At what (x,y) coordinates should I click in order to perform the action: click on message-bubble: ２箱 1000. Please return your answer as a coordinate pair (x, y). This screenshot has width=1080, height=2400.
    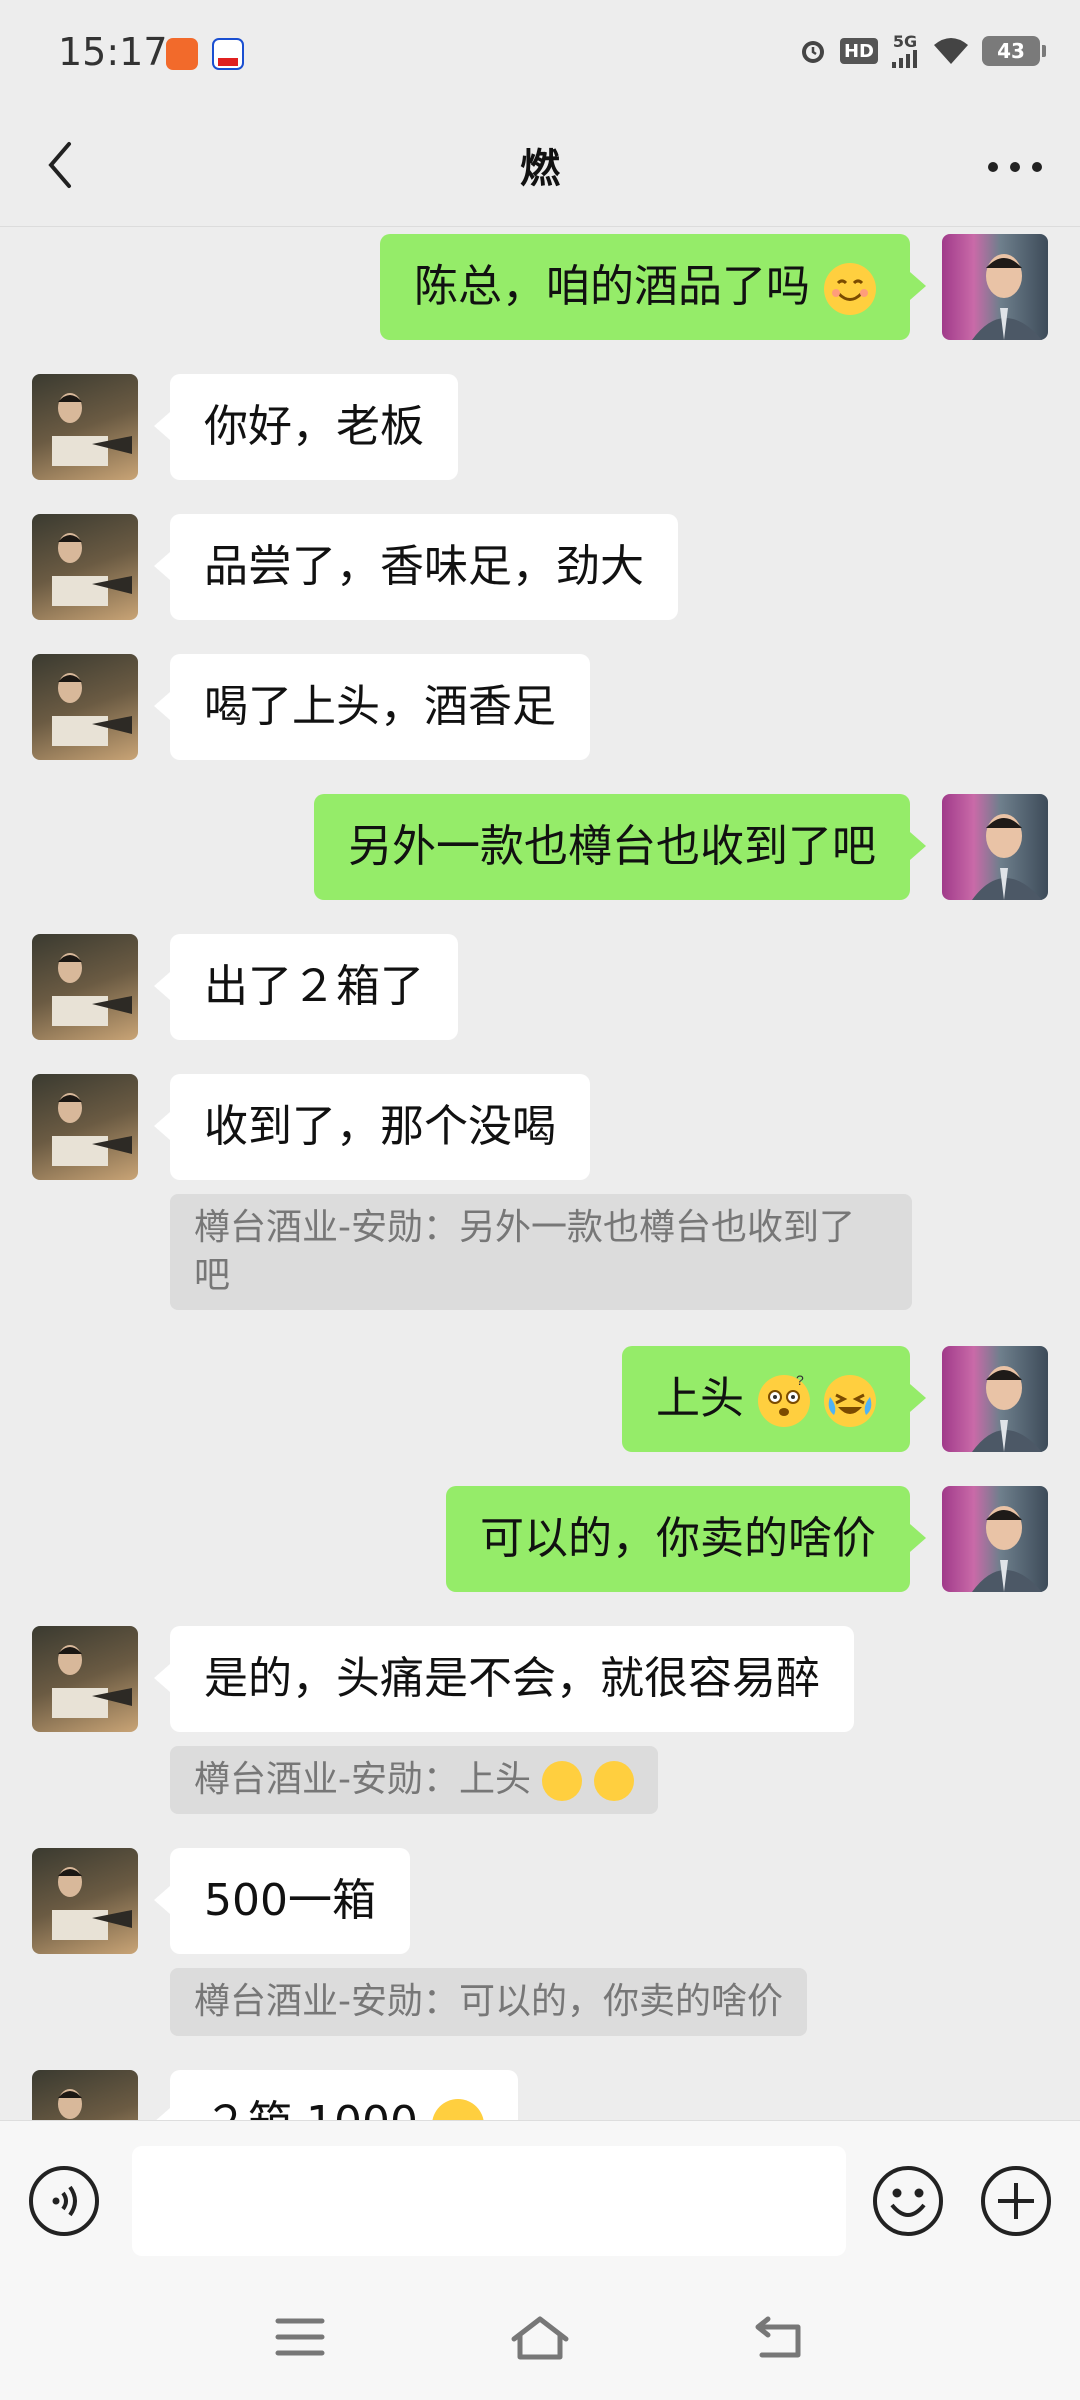
    Looking at the image, I should click on (336, 2095).